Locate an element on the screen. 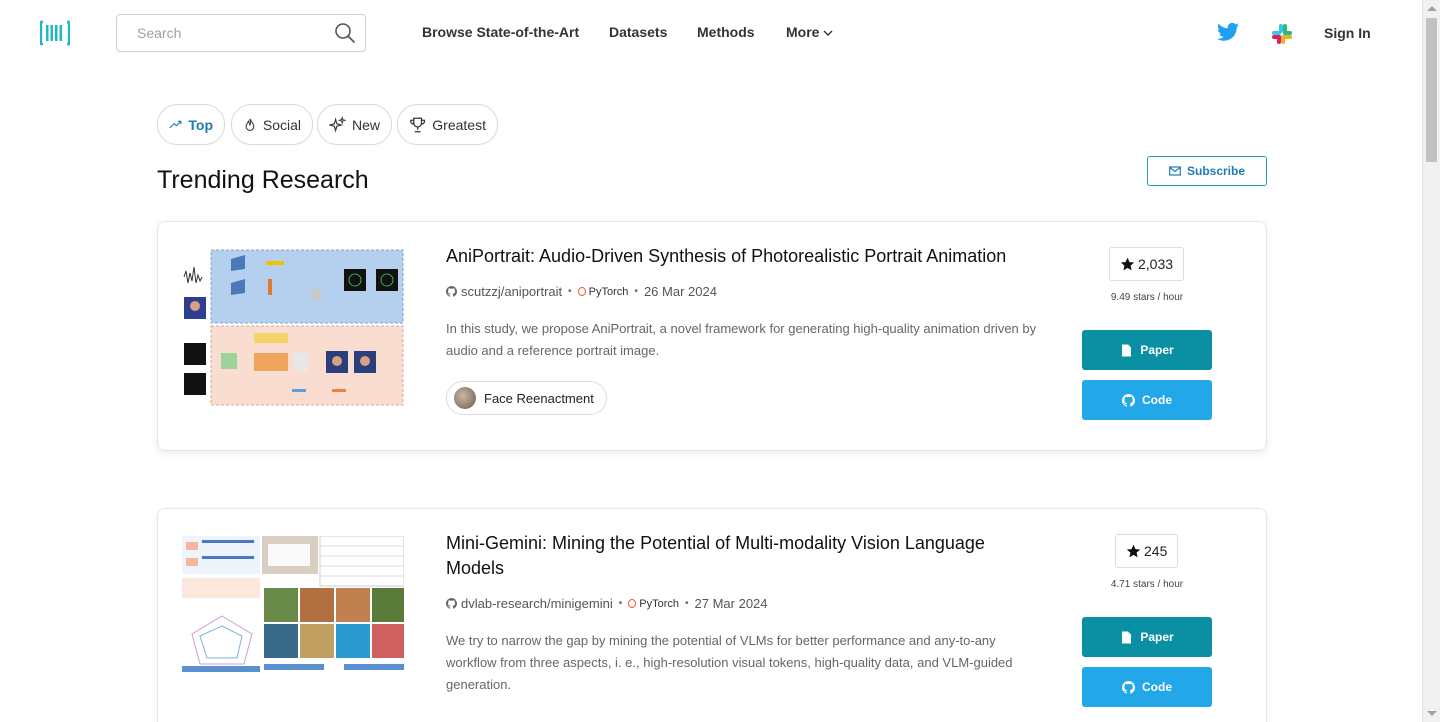 This screenshot has height=722, width=1440. stars-per-hour: 4.71 stars / hour is located at coordinates (1147, 584).